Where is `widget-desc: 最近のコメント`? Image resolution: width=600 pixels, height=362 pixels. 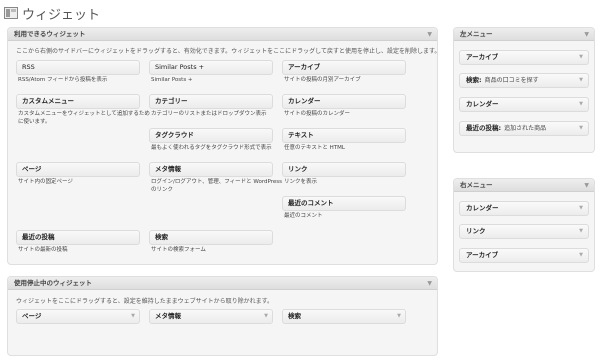
widget-desc: 最近のコメント is located at coordinates (303, 216).